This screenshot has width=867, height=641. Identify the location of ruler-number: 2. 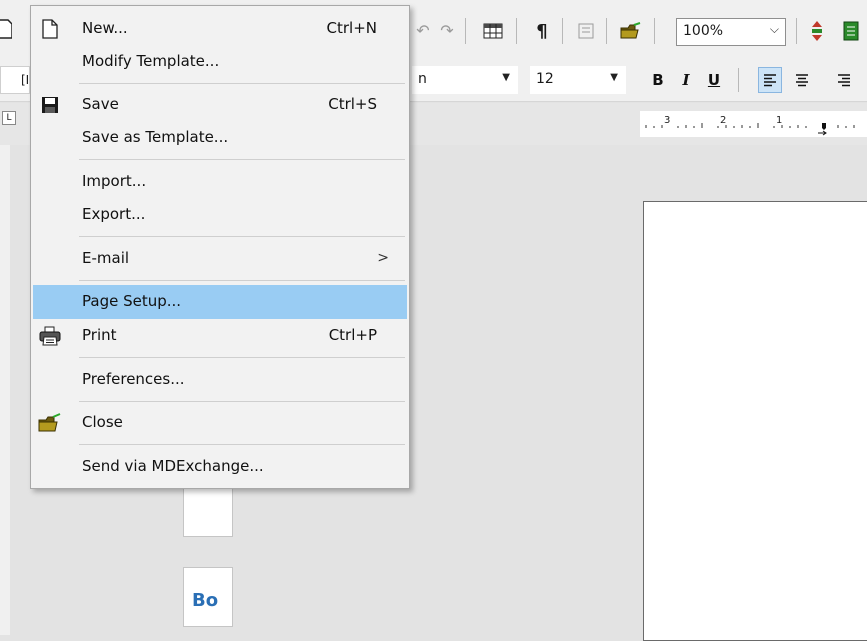
(723, 120).